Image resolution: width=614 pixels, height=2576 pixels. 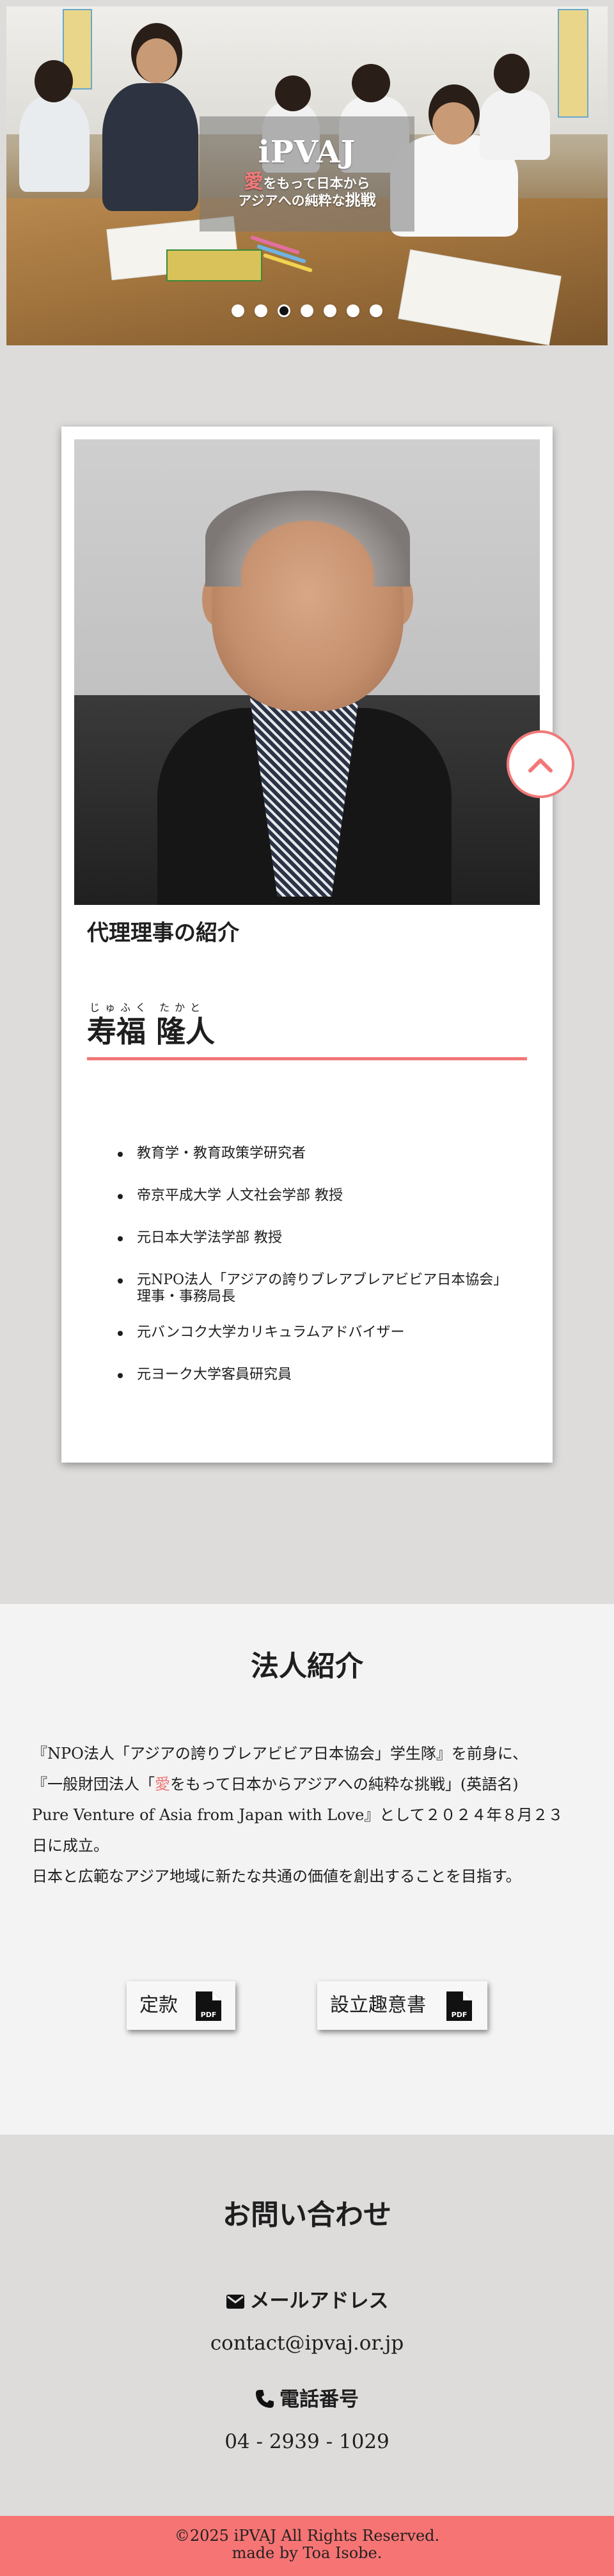 What do you see at coordinates (307, 2343) in the screenshot?
I see `email-value: contact@ipvaj.or.jp` at bounding box center [307, 2343].